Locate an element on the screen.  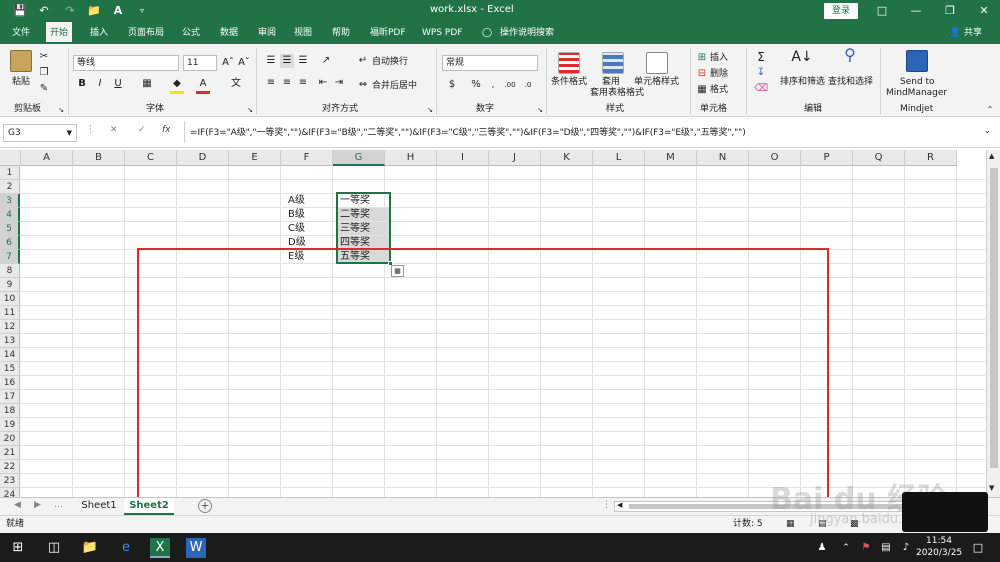
column-header-R: R is located at coordinates (931, 158).